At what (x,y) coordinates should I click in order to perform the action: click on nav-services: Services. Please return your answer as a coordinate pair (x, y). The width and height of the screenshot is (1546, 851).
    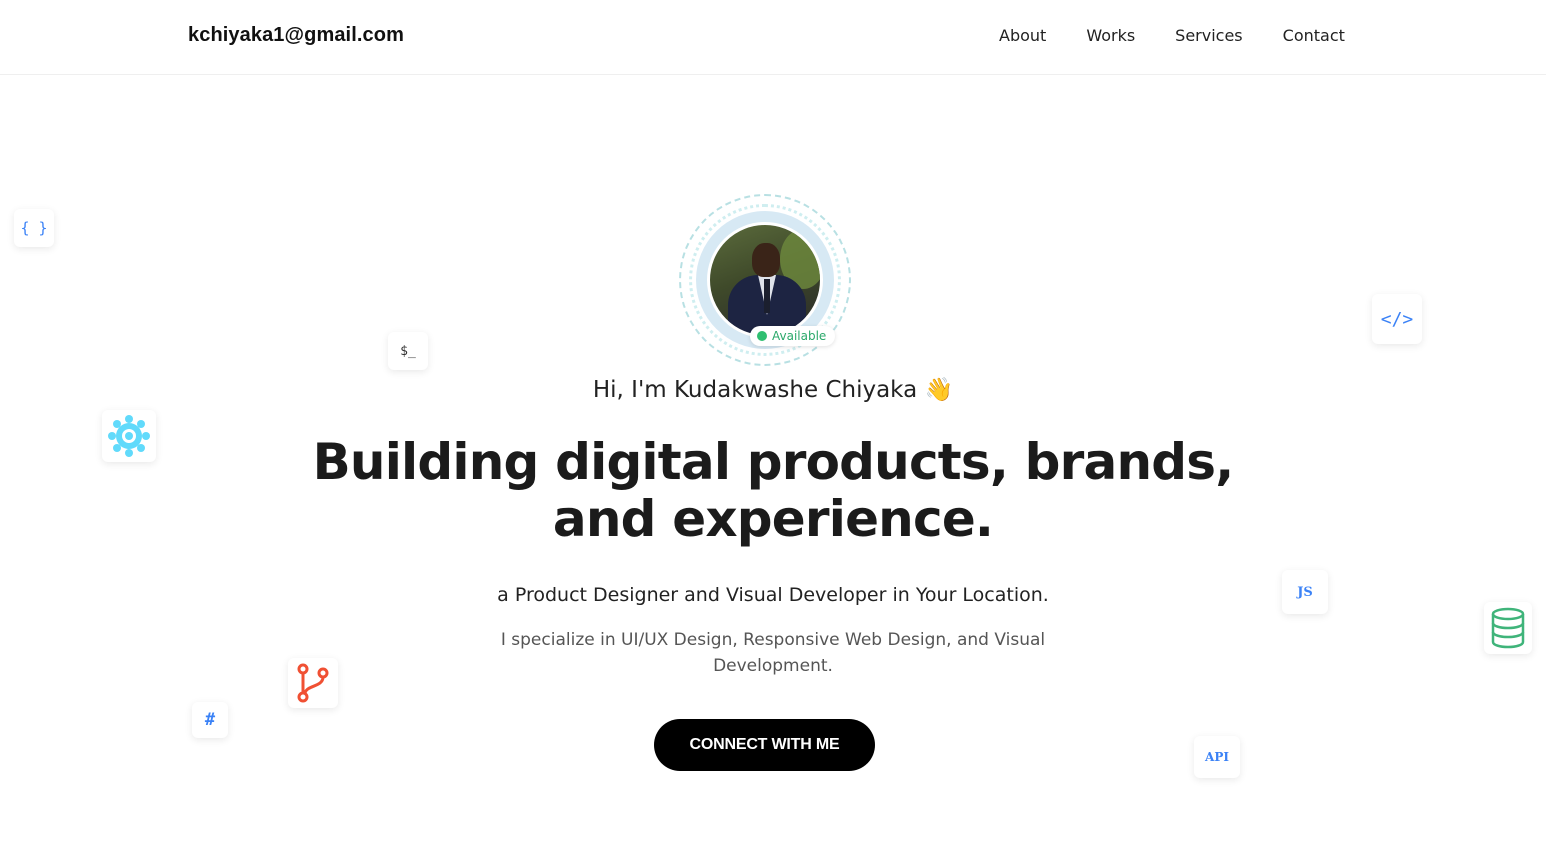
    Looking at the image, I should click on (1208, 35).